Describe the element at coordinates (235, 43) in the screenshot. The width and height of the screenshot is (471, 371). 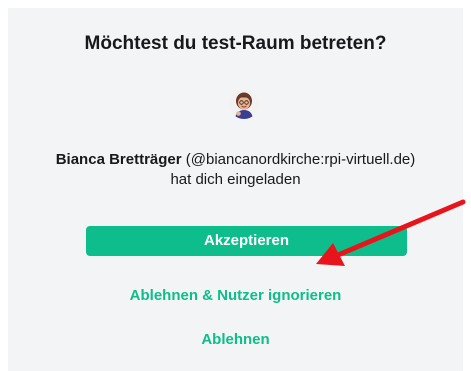
I see `dialog-title: Möchtest du test-Raum betreten?` at that location.